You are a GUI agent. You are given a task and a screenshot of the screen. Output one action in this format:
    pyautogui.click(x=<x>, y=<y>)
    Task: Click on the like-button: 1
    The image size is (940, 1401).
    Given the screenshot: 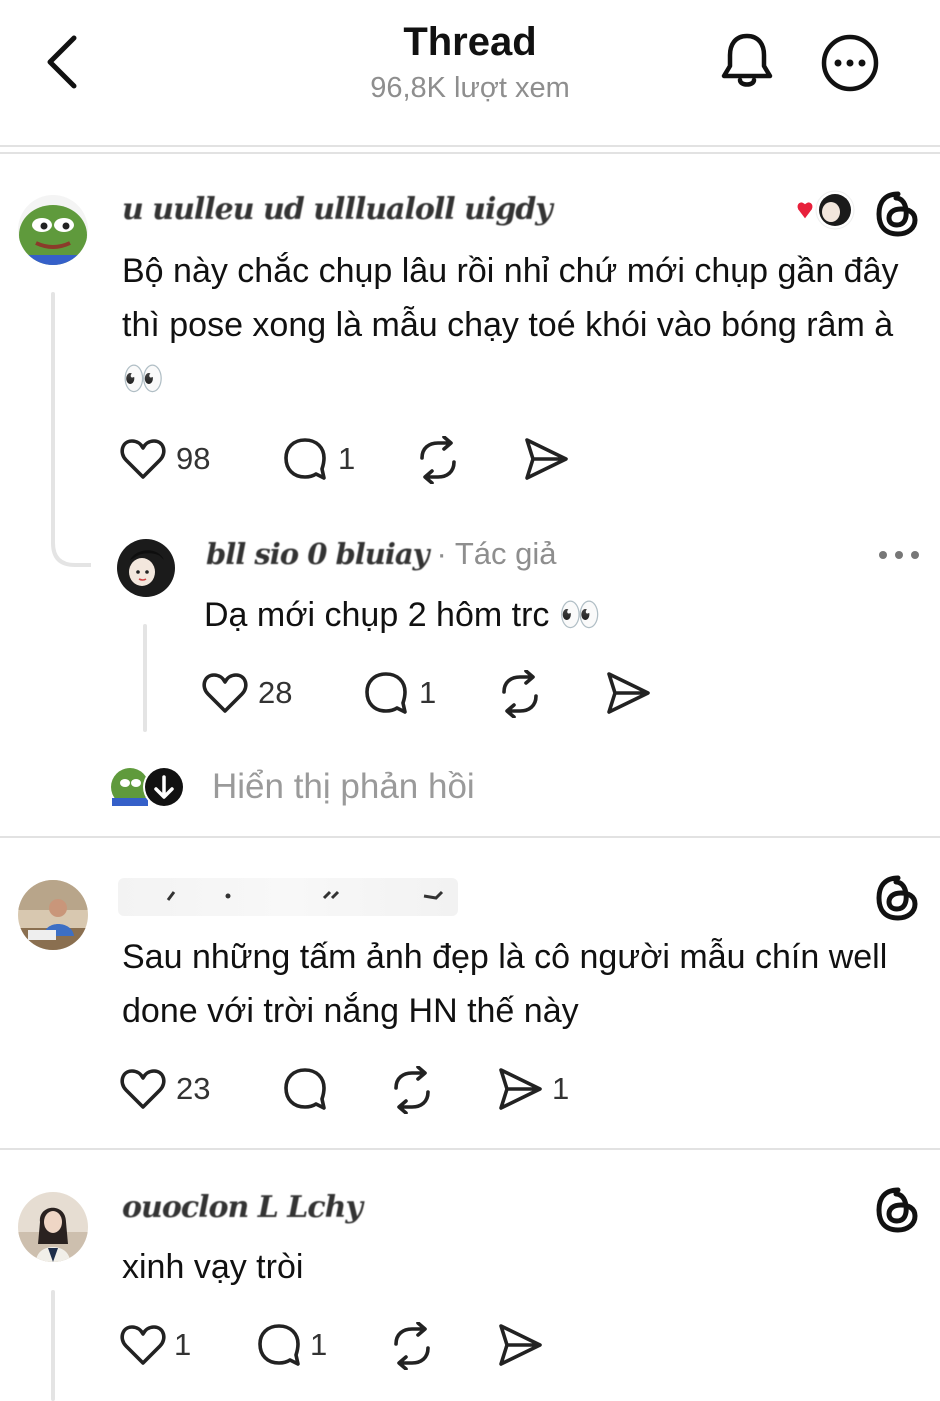 What is the action you would take?
    pyautogui.click(x=165, y=1345)
    